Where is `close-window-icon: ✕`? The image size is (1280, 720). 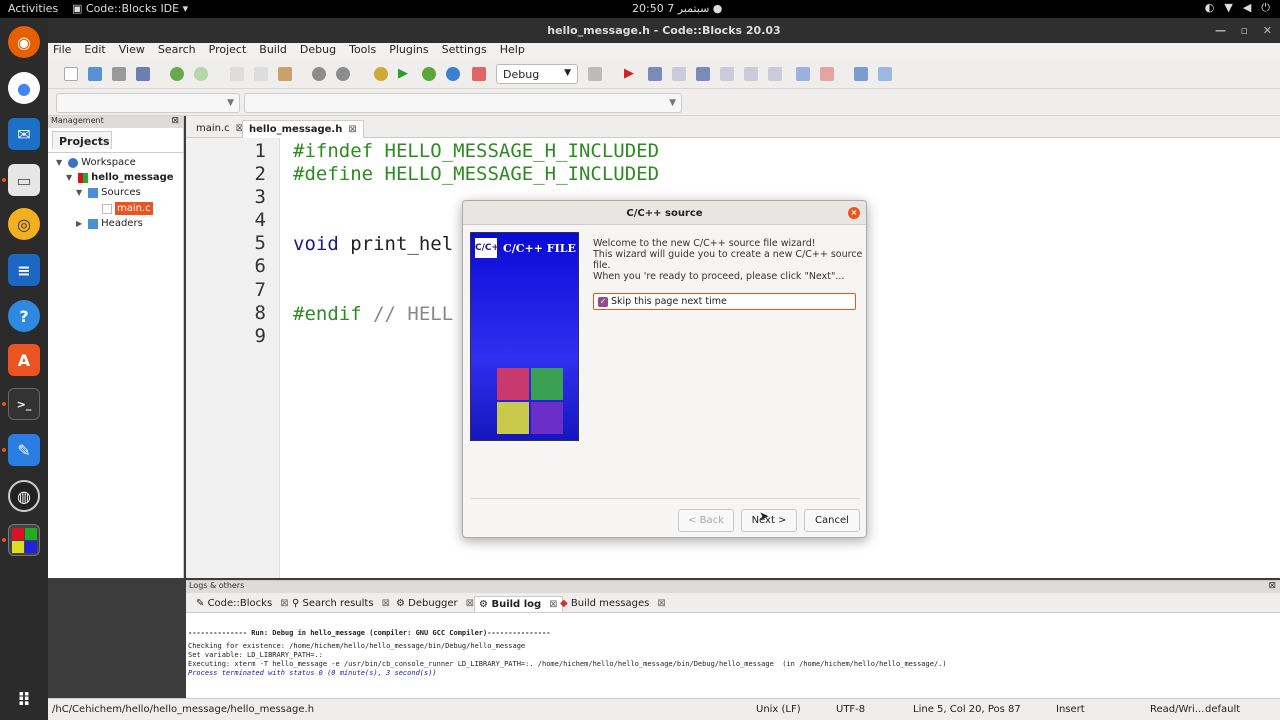 close-window-icon: ✕ is located at coordinates (1267, 30).